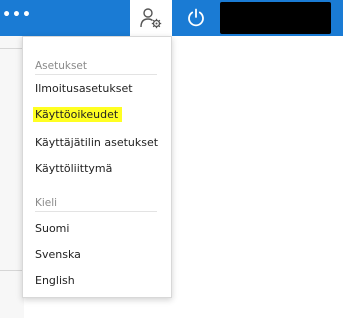 The width and height of the screenshot is (343, 318). I want to click on top-bar: •••, so click(171, 18).